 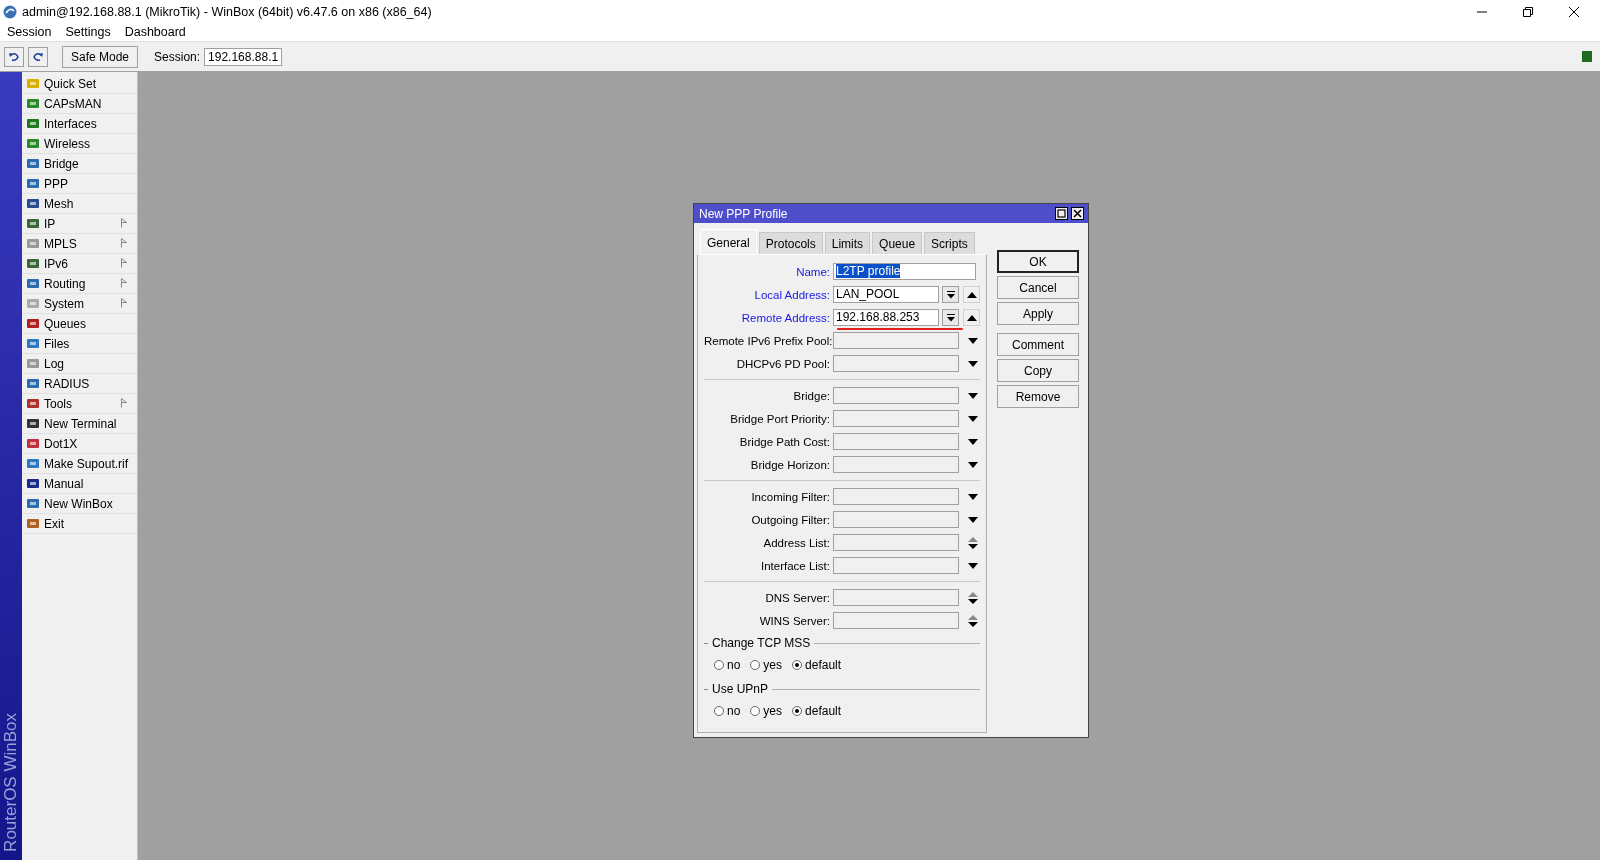 I want to click on window-title: admin@192.168.88.1 (MikroTik) - WinBox (64bit) v6.47.6 on x86 (x86_64), so click(x=227, y=11).